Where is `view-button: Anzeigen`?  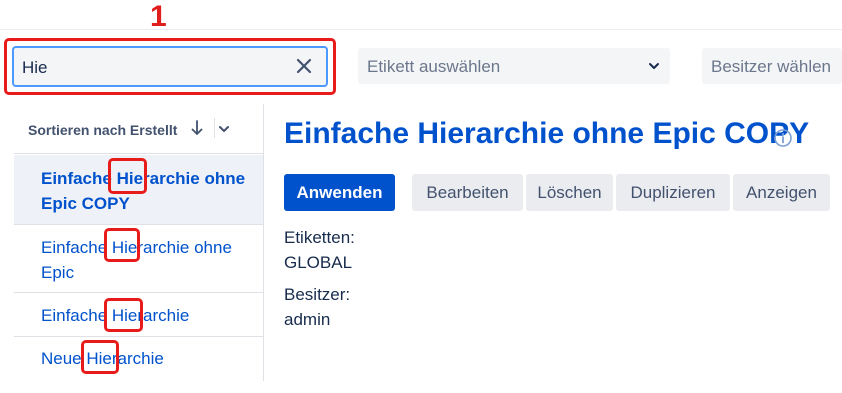 view-button: Anzeigen is located at coordinates (781, 192).